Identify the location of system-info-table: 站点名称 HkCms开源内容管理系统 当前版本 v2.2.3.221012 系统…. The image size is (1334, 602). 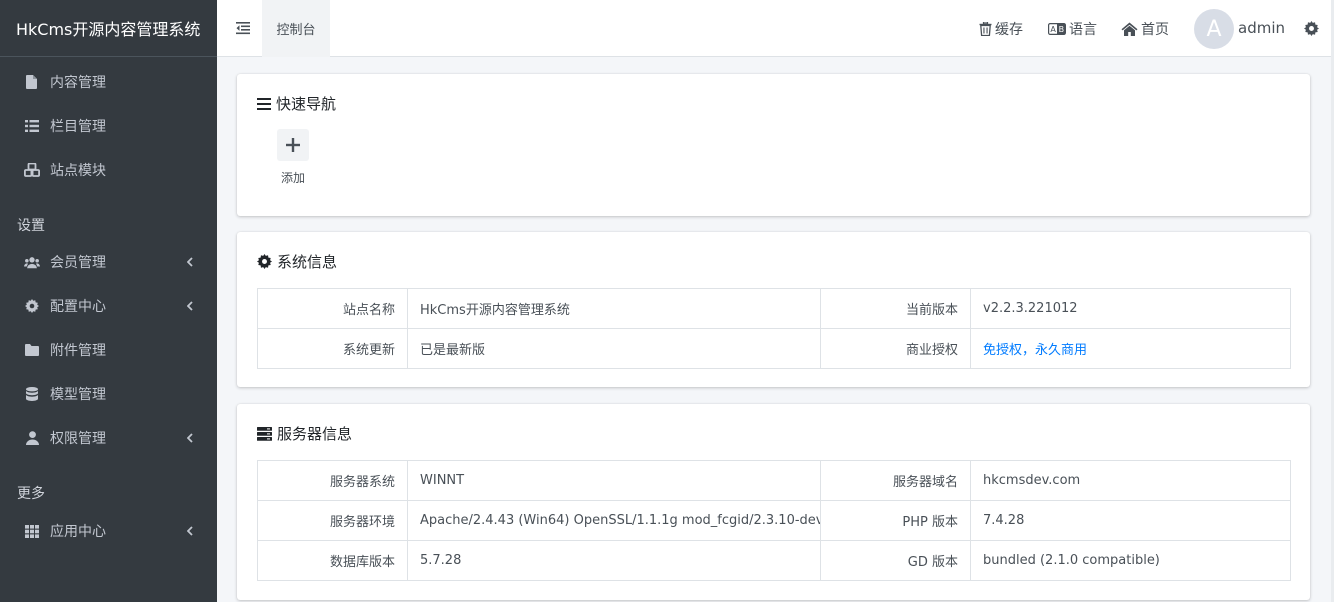
(774, 328).